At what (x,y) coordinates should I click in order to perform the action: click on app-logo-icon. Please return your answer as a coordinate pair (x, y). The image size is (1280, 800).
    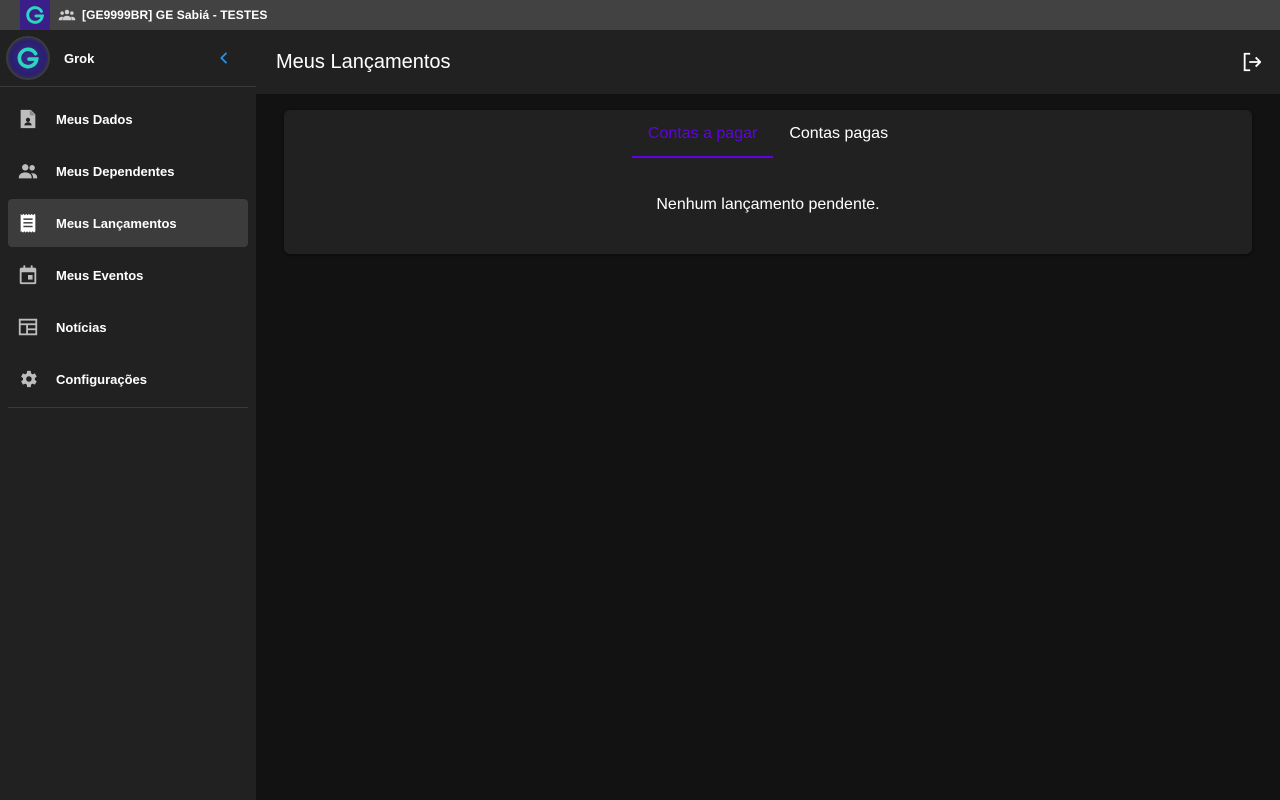
    Looking at the image, I should click on (35, 15).